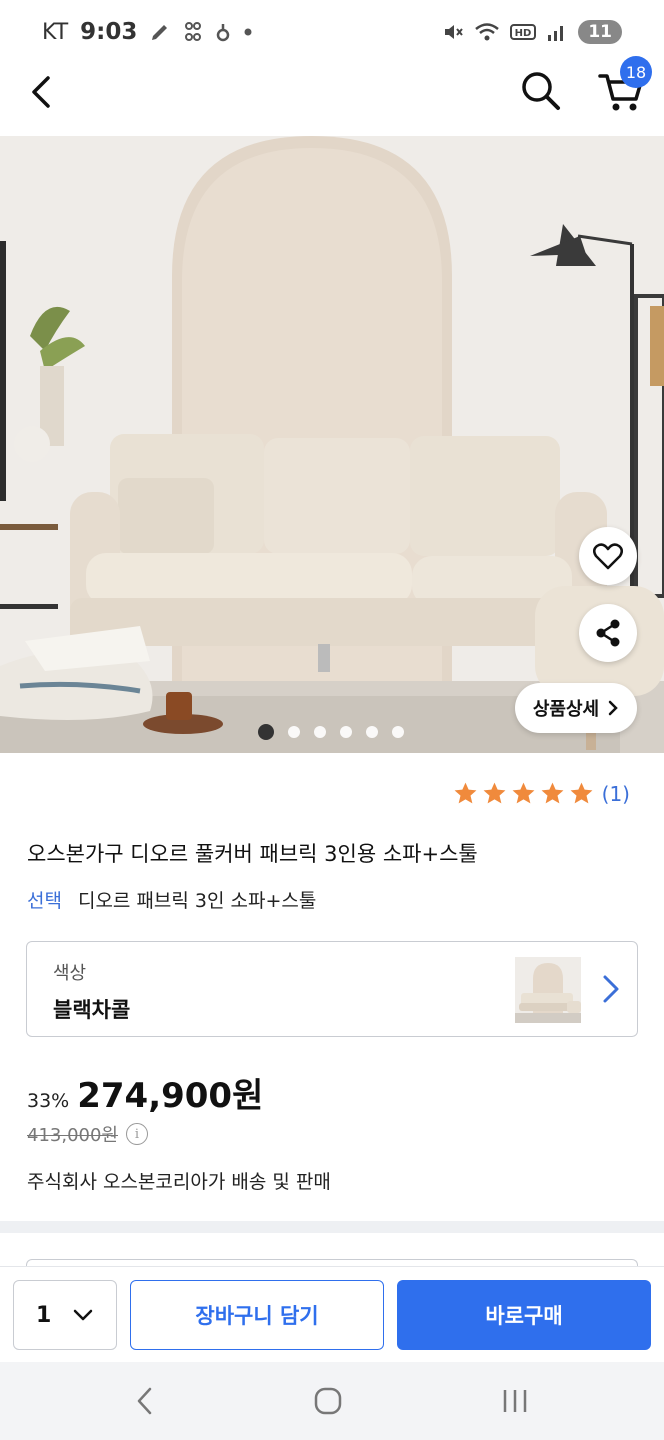 The height and width of the screenshot is (1440, 664). I want to click on dot-icon, so click(248, 32).